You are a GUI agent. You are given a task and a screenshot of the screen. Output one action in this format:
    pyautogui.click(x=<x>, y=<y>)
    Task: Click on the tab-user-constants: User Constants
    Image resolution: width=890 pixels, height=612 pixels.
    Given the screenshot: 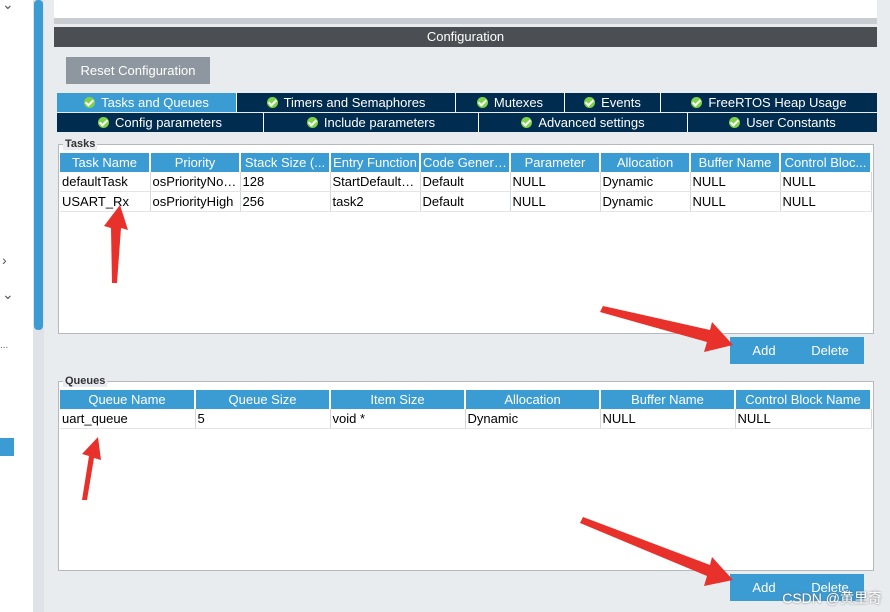 What is the action you would take?
    pyautogui.click(x=782, y=122)
    